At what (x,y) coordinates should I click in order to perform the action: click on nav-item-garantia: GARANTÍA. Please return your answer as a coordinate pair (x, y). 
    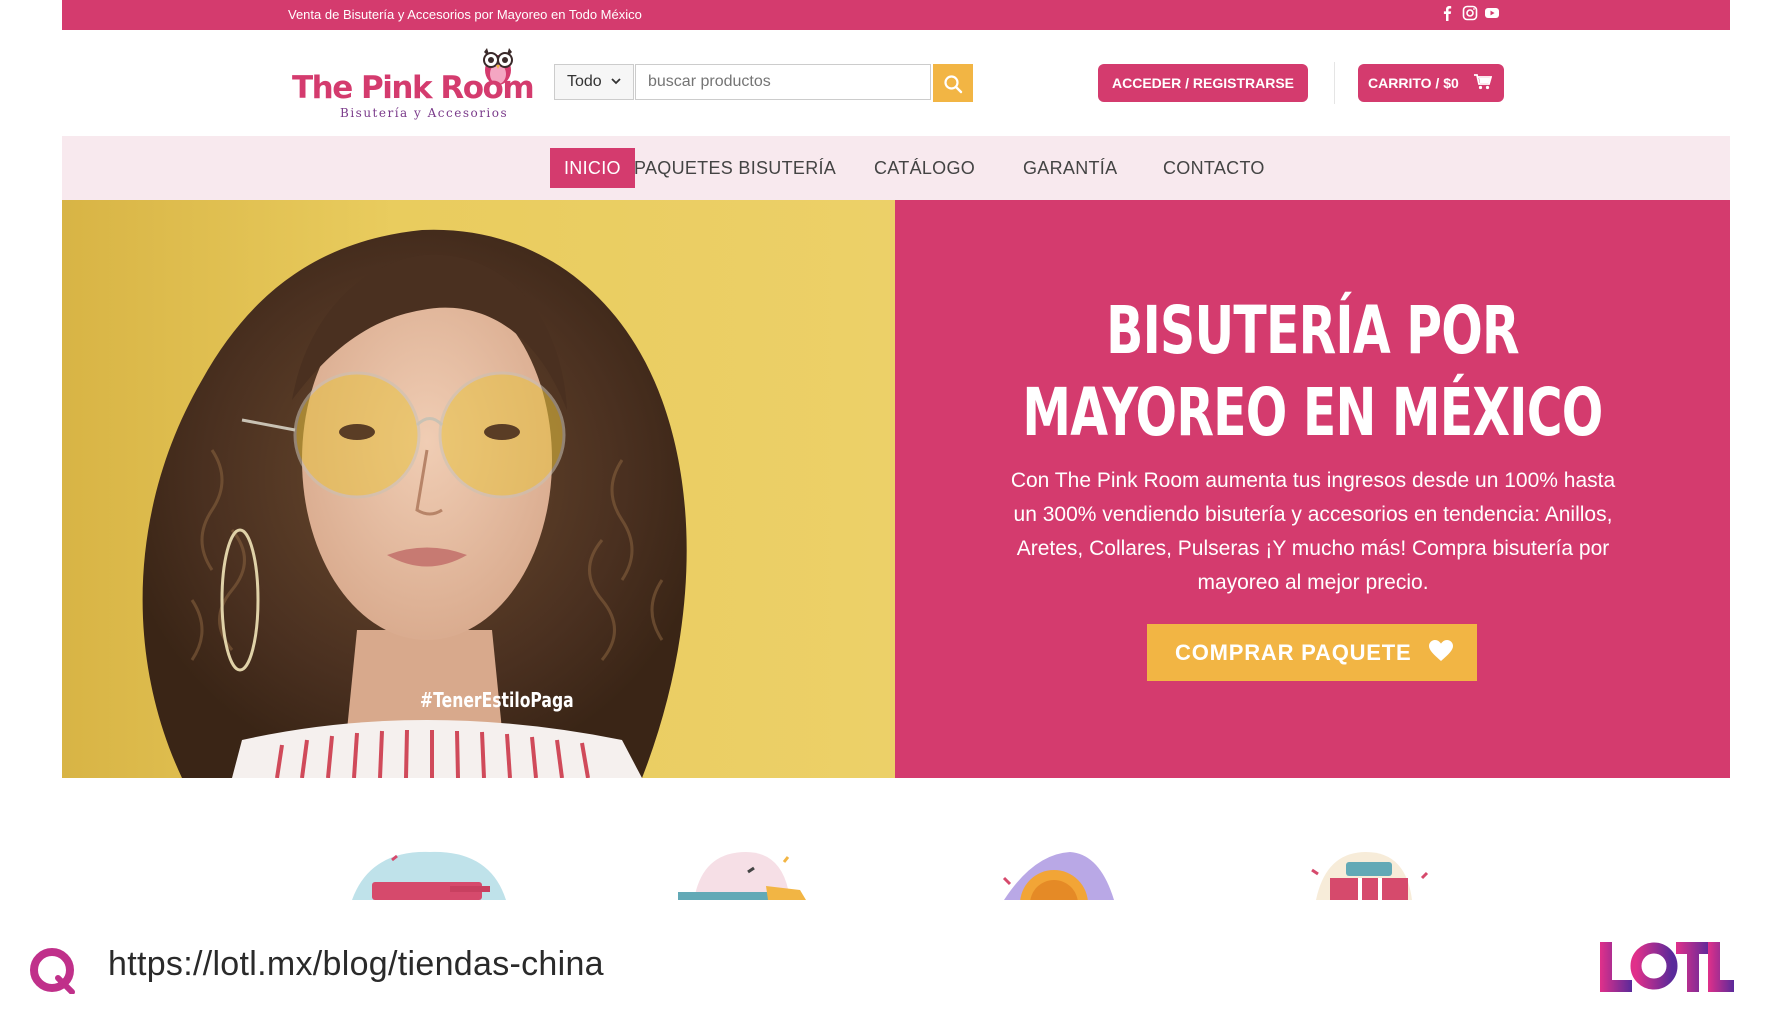
    Looking at the image, I should click on (1070, 168).